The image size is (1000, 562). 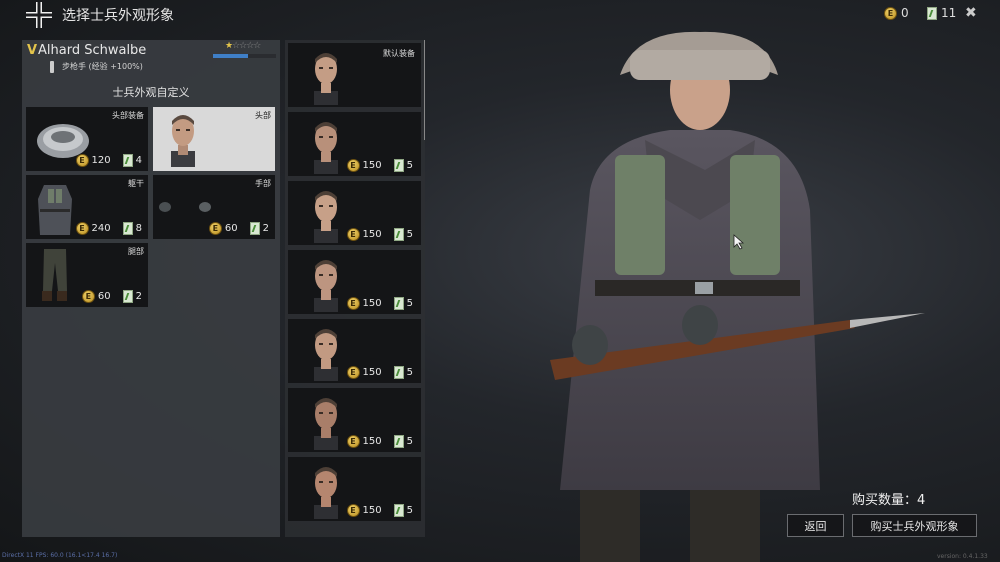 I want to click on ticket-counter: 11, so click(x=941, y=13).